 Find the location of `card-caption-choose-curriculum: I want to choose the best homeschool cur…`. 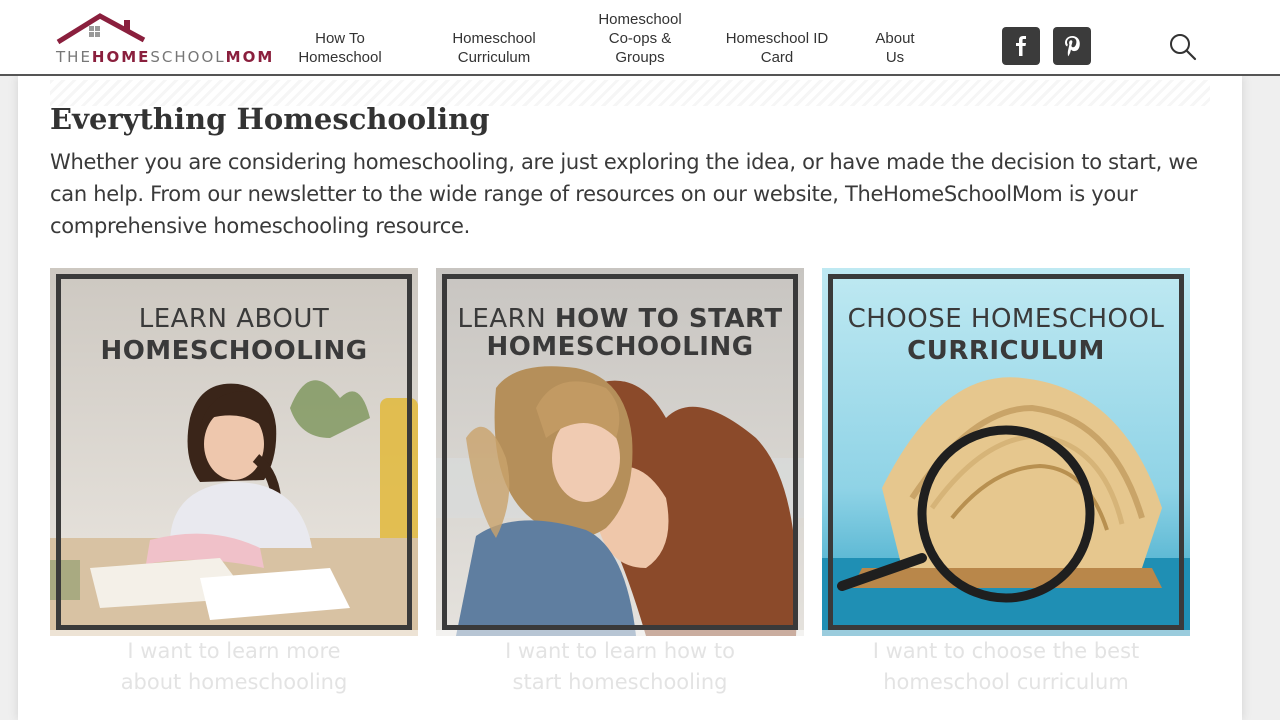

card-caption-choose-curriculum: I want to choose the best homeschool cur… is located at coordinates (1006, 667).